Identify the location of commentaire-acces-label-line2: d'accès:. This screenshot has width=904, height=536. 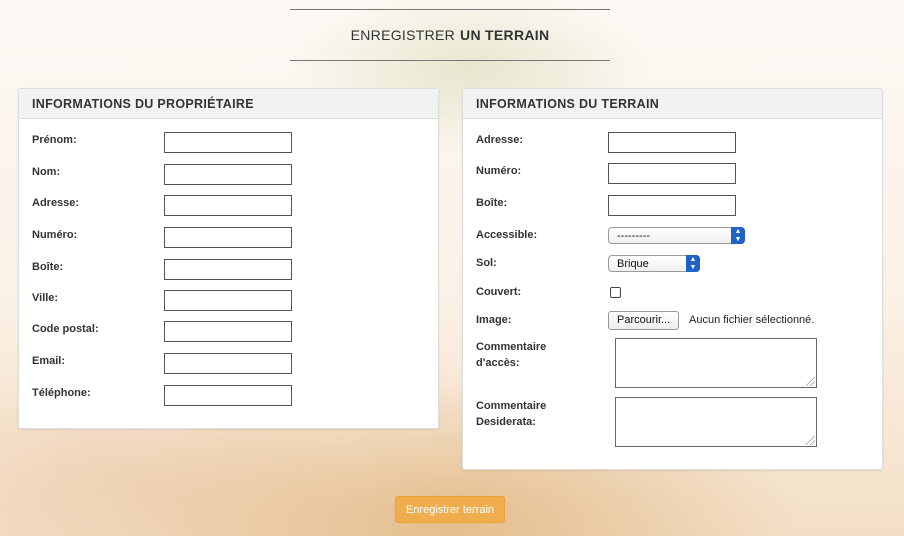
(498, 363).